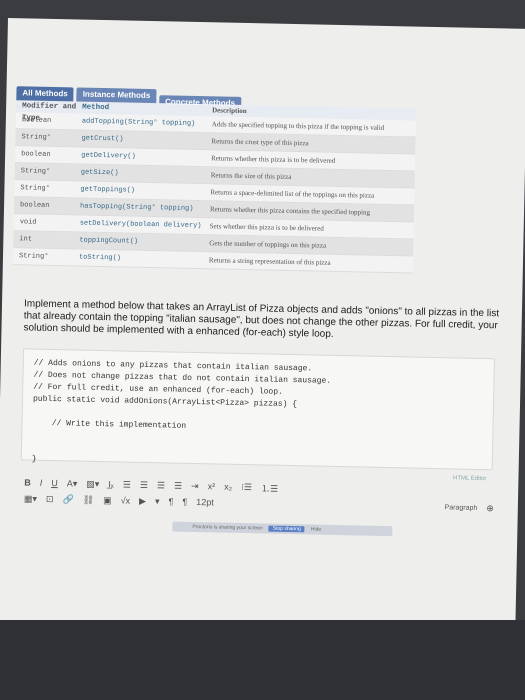 The height and width of the screenshot is (700, 525). Describe the element at coordinates (92, 483) in the screenshot. I see `highlight-icon: ▨▾` at that location.